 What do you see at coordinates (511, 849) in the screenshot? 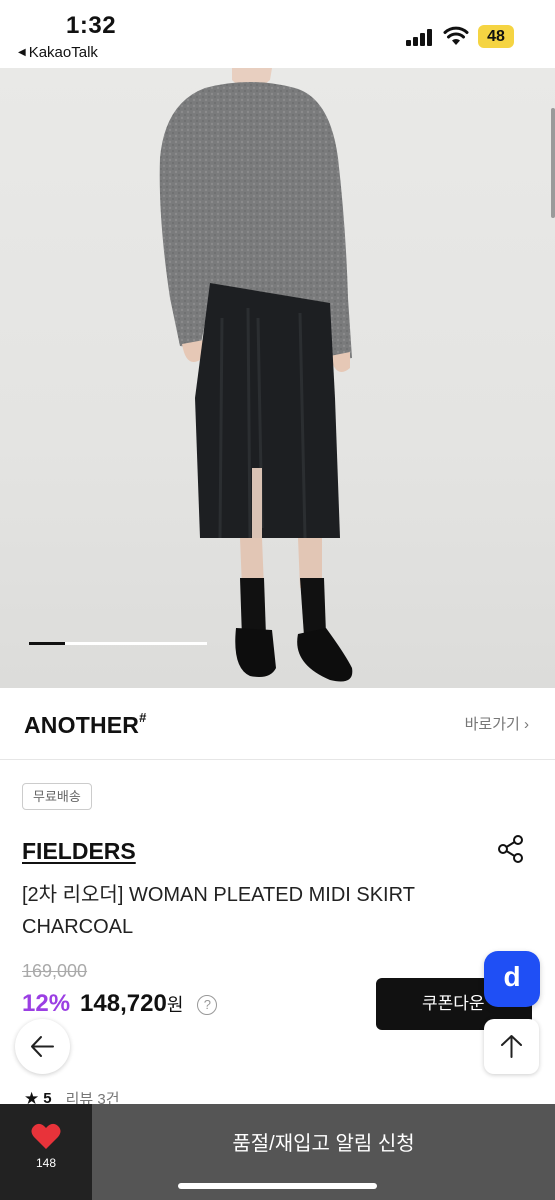
I see `share-icon` at bounding box center [511, 849].